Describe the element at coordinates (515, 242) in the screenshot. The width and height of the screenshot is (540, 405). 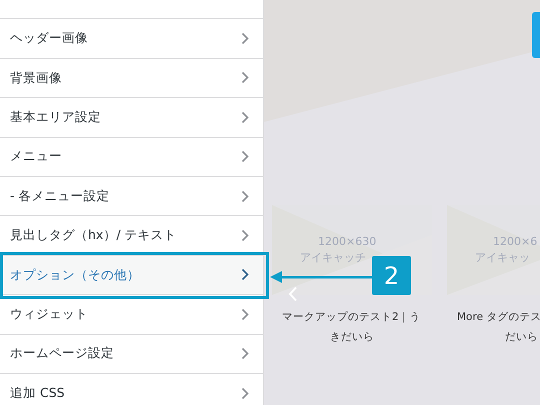
I see `image-placeholder-text: 1200×6` at that location.